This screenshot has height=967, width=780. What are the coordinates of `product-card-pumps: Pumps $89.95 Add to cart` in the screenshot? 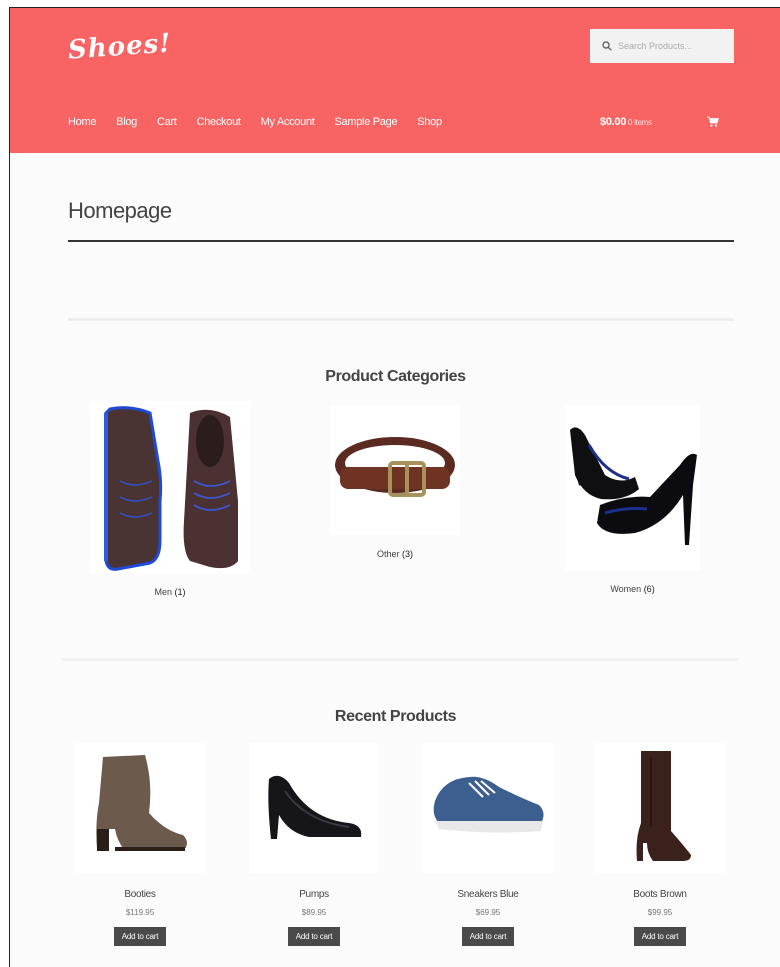 It's located at (314, 844).